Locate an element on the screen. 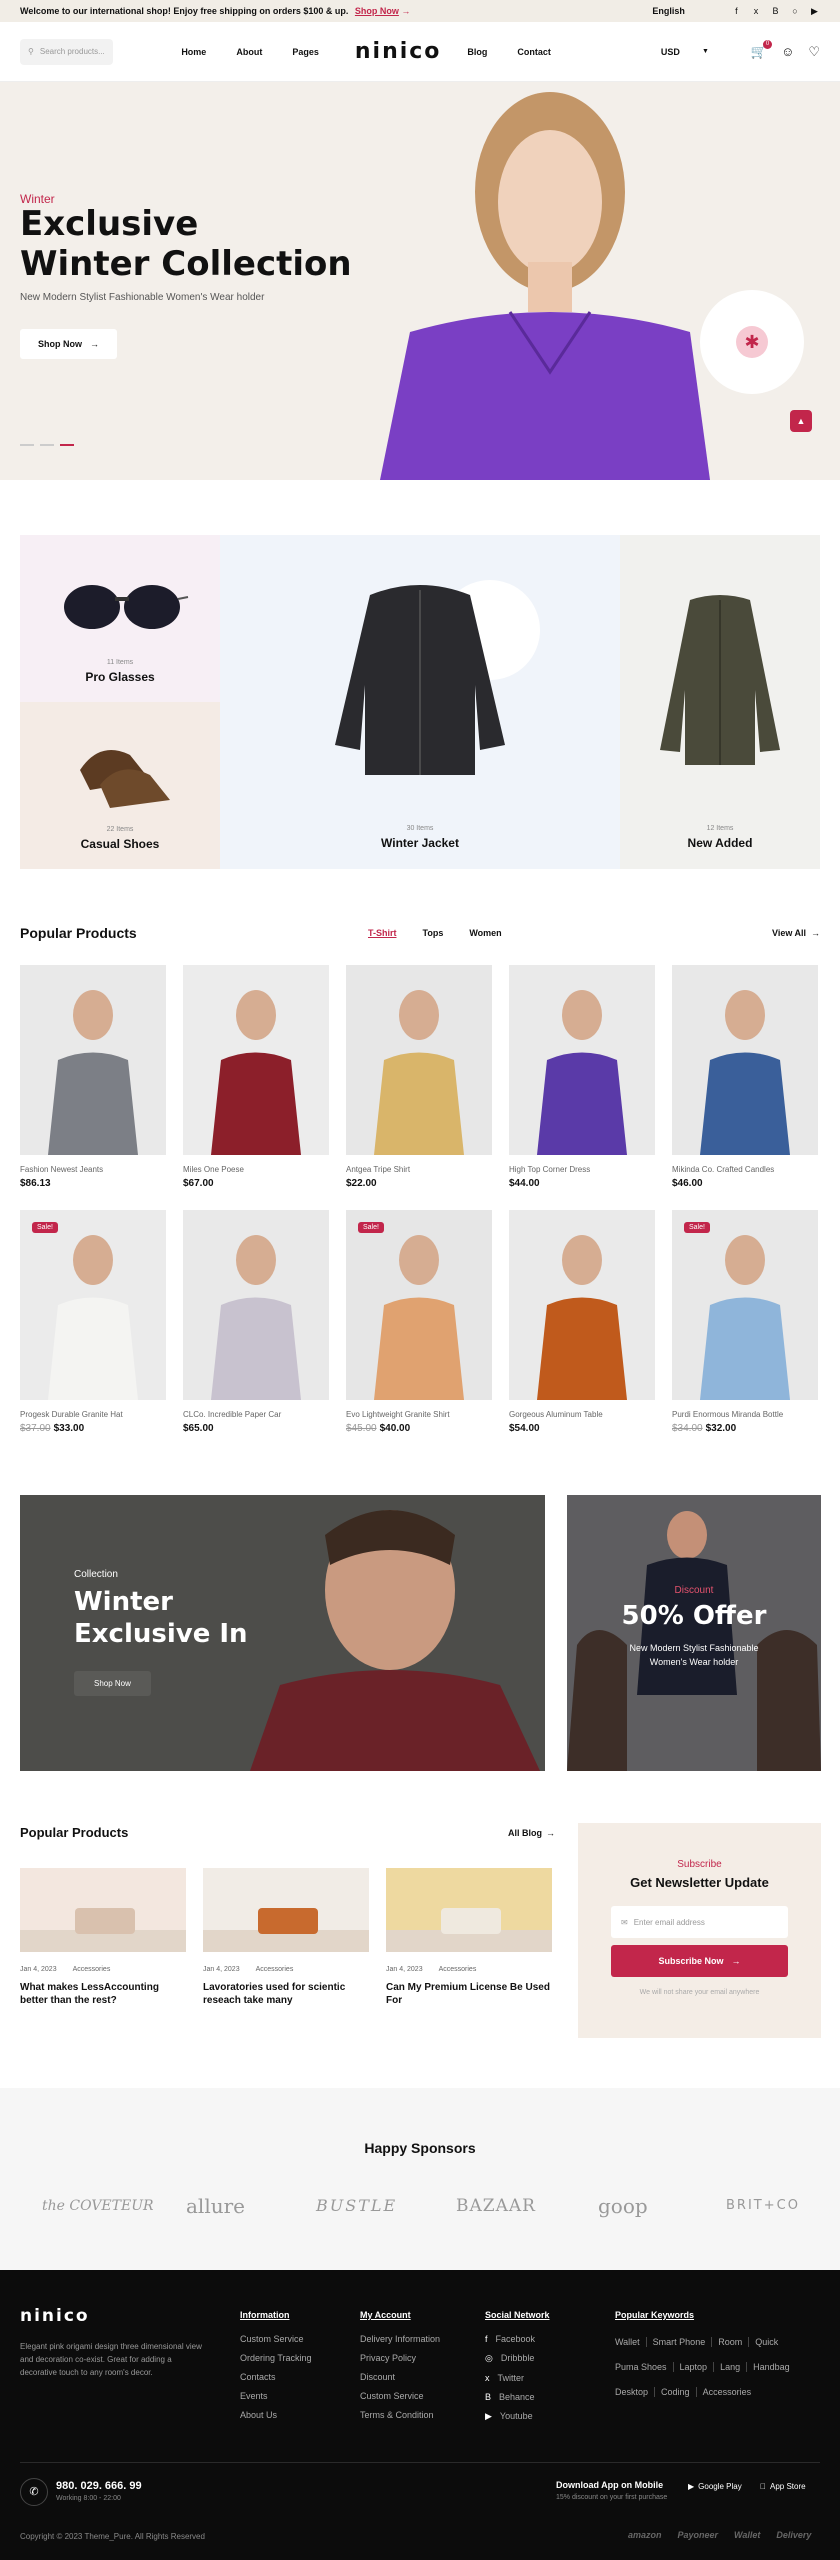 The image size is (840, 2560). footer-link: Contacts is located at coordinates (276, 2377).